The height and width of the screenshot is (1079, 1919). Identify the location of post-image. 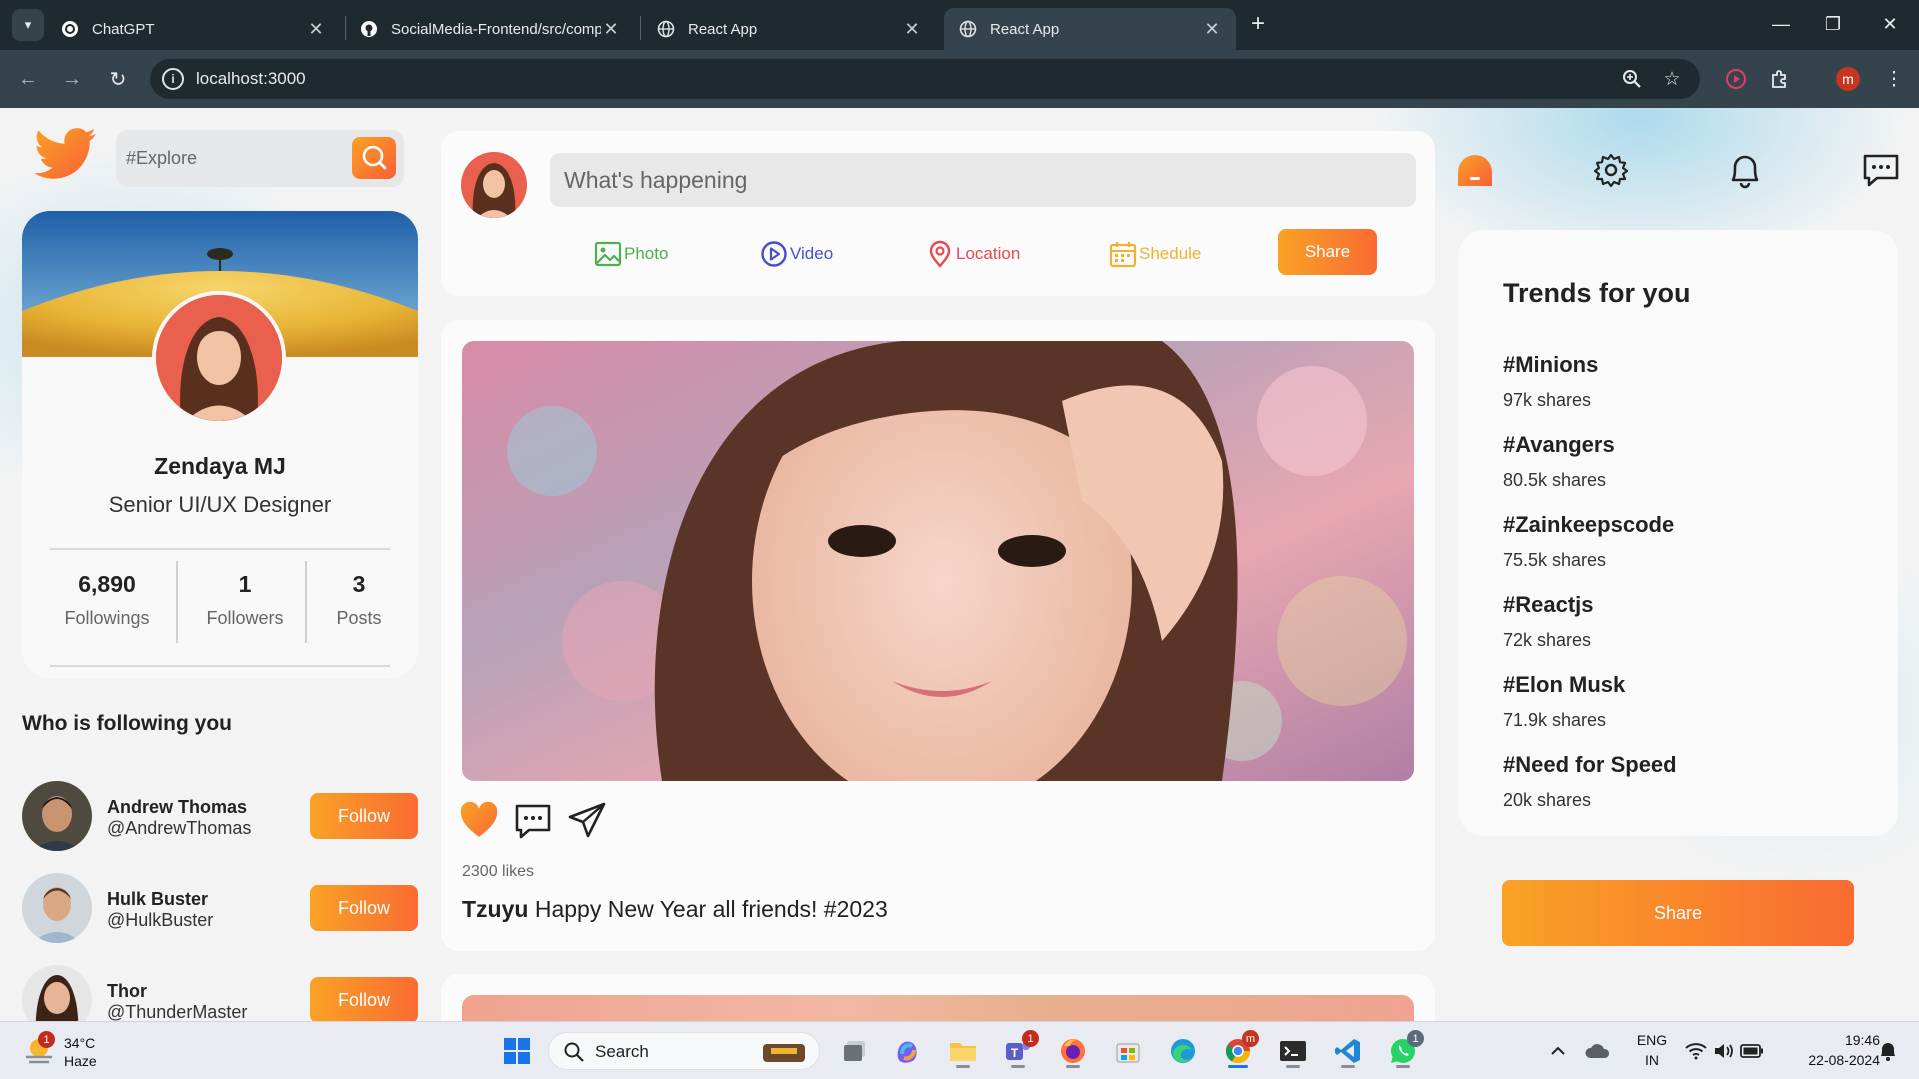
(938, 1008).